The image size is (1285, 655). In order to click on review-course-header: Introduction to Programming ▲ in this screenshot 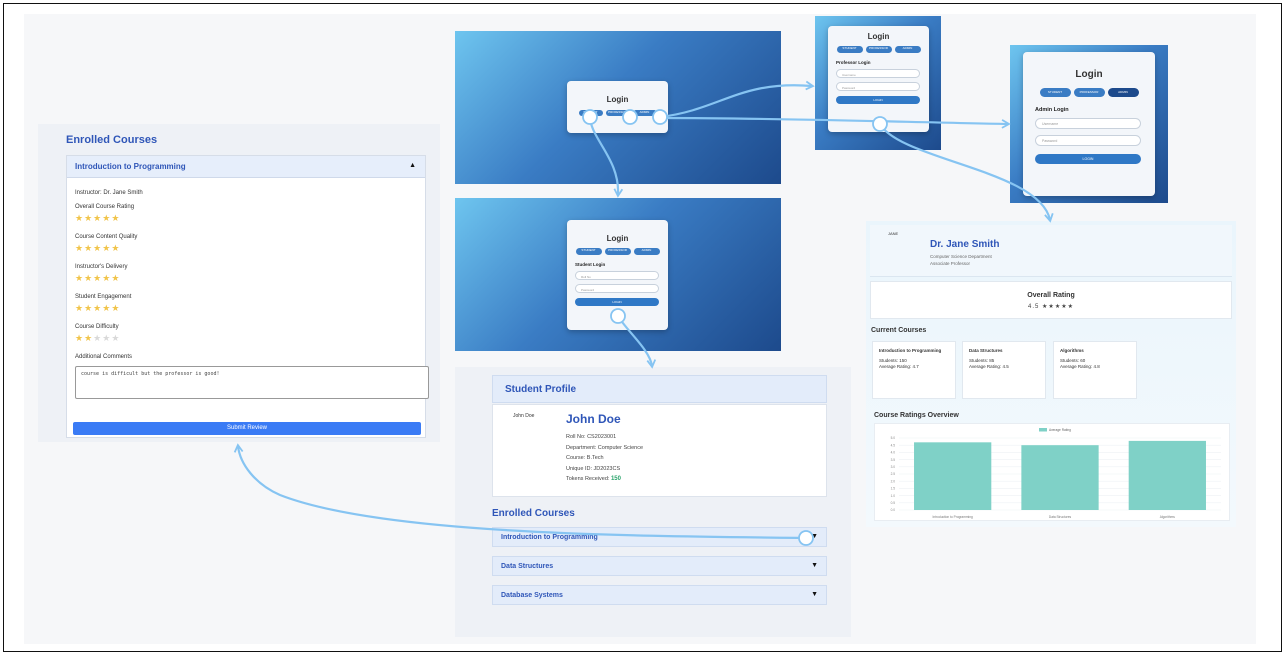, I will do `click(246, 167)`.